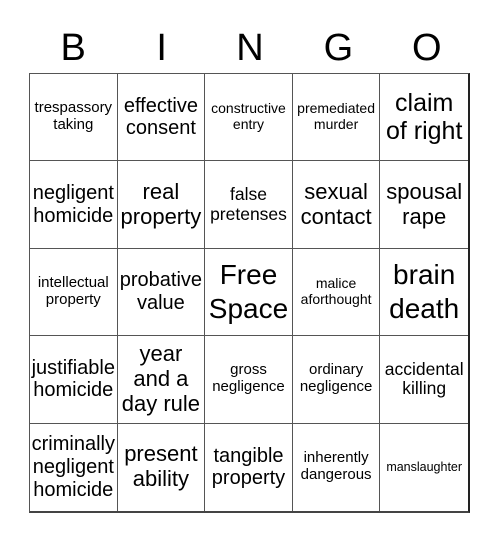 This screenshot has width=500, height=544. I want to click on bingo-cell: spousal rape, so click(424, 205).